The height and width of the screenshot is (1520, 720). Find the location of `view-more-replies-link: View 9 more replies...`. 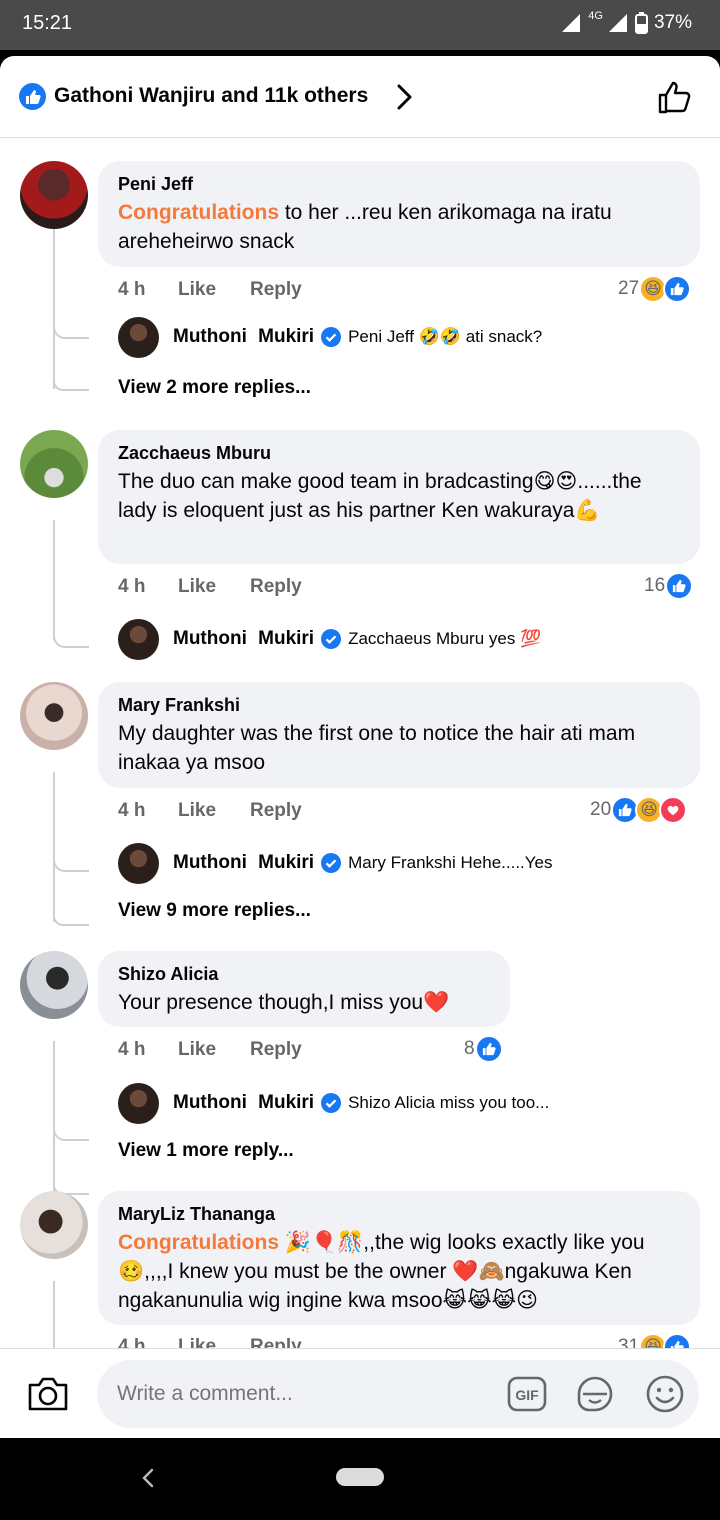

view-more-replies-link: View 9 more replies... is located at coordinates (214, 911).